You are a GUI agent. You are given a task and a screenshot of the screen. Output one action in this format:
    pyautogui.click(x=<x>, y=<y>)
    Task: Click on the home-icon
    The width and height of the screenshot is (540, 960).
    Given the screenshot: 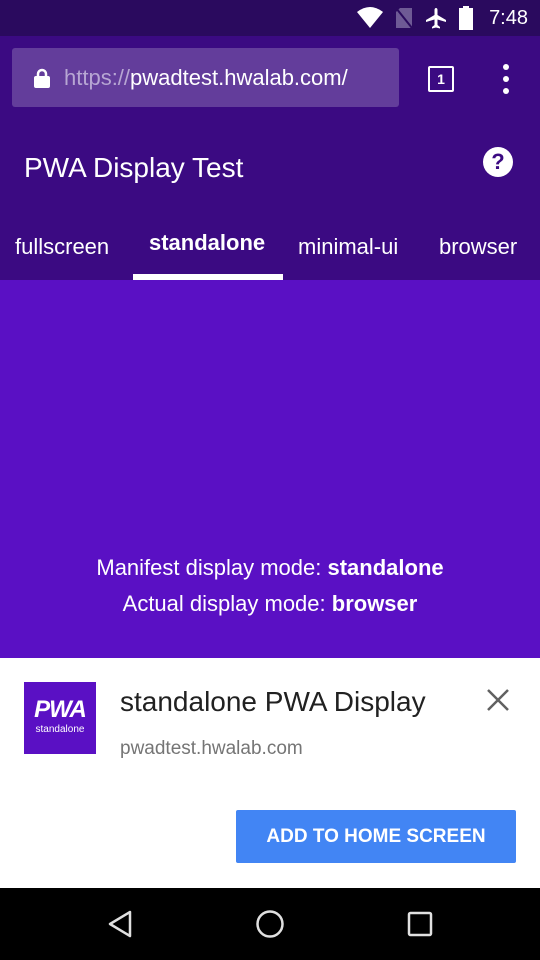 What is the action you would take?
    pyautogui.click(x=270, y=924)
    